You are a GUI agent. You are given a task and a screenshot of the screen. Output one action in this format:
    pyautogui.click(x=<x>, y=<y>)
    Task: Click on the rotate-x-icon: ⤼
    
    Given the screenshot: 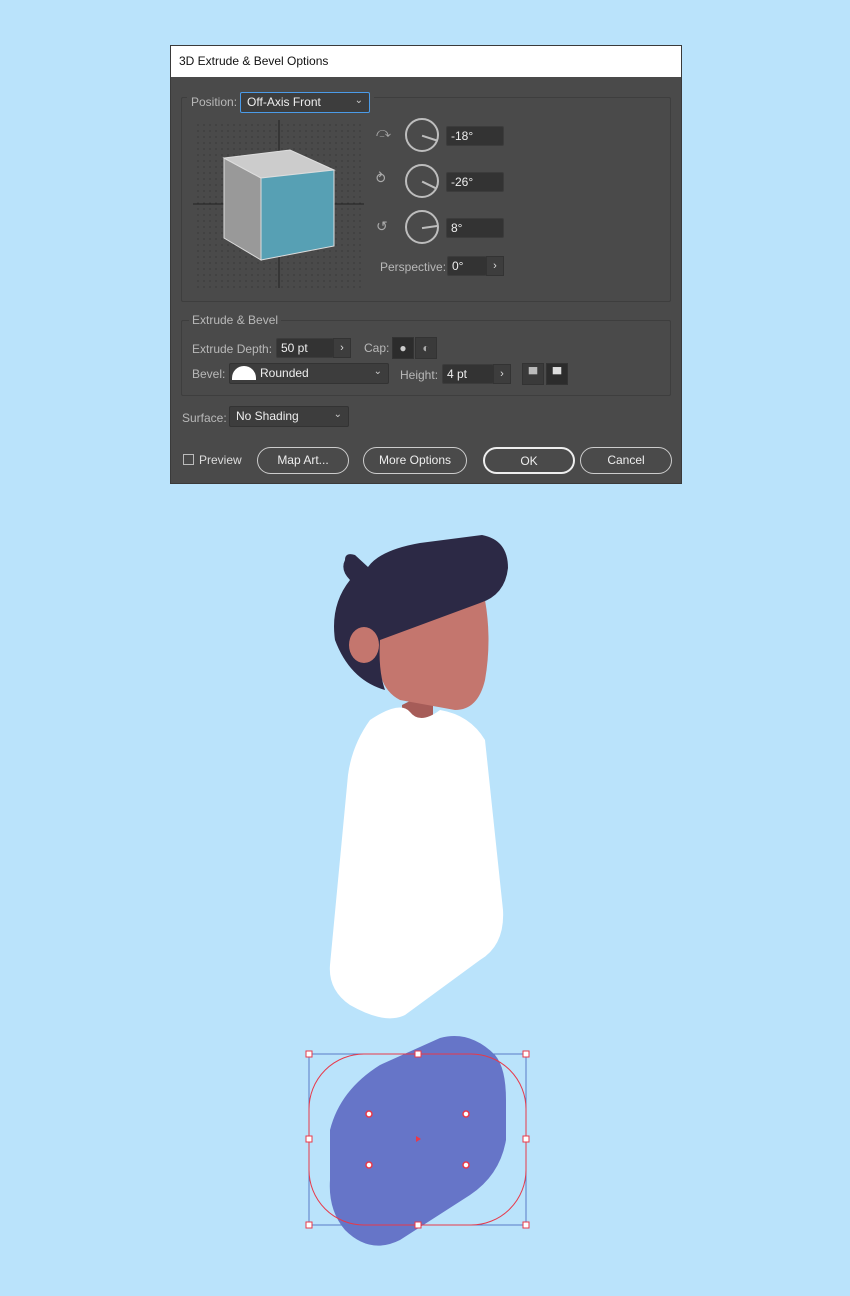 What is the action you would take?
    pyautogui.click(x=383, y=132)
    